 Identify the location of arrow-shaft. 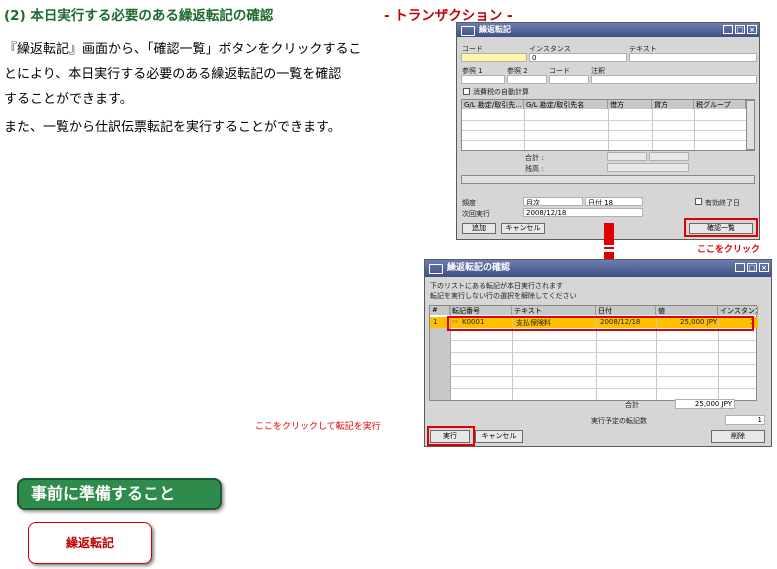
(609, 233).